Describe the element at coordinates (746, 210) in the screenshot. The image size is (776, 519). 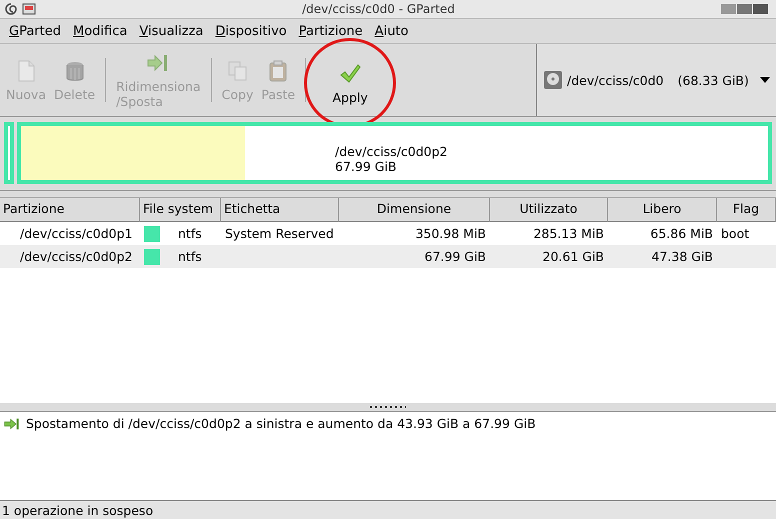
I see `column-header: Flag` at that location.